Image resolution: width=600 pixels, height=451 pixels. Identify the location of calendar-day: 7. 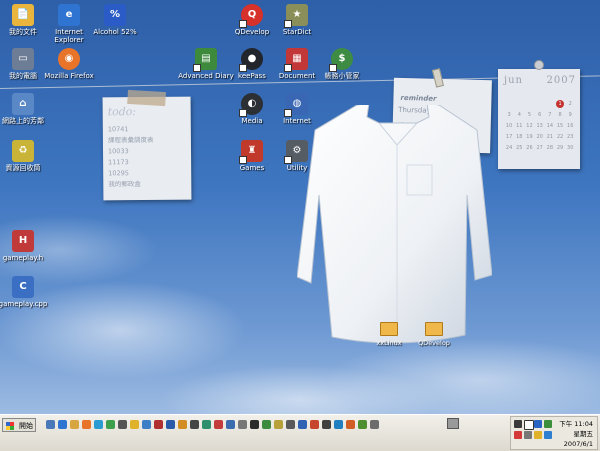
(550, 115).